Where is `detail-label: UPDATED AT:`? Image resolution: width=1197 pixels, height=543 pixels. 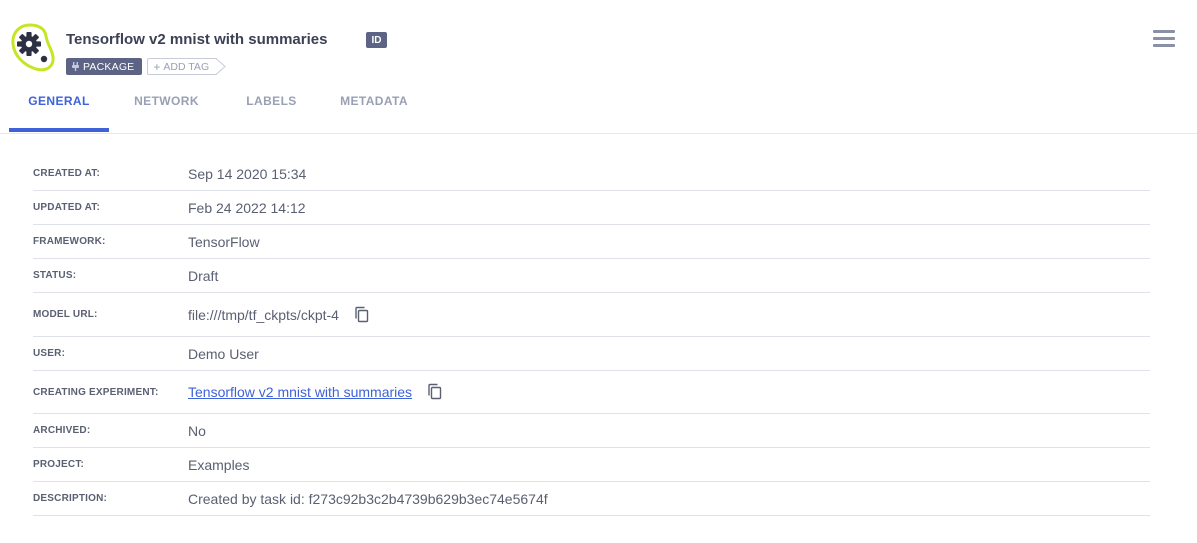
detail-label: UPDATED AT: is located at coordinates (67, 207).